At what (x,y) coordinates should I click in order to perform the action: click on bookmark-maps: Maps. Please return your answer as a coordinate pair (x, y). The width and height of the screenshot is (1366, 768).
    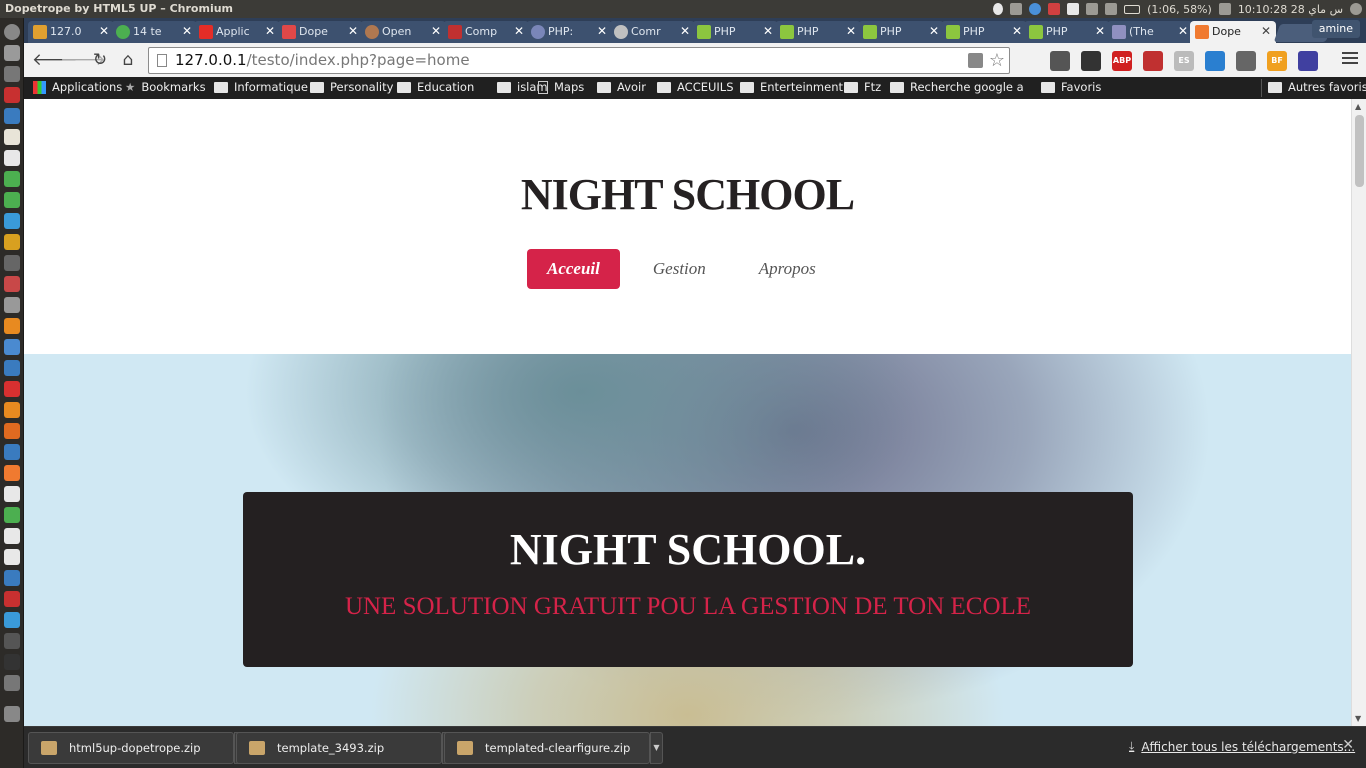
    Looking at the image, I should click on (561, 87).